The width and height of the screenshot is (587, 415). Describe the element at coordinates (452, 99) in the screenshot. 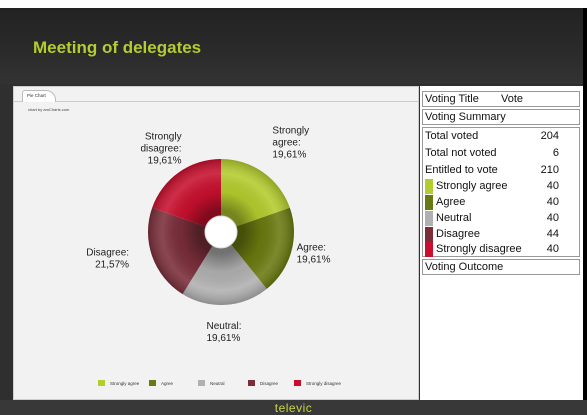

I see `voting-title-label: Voting Title` at that location.